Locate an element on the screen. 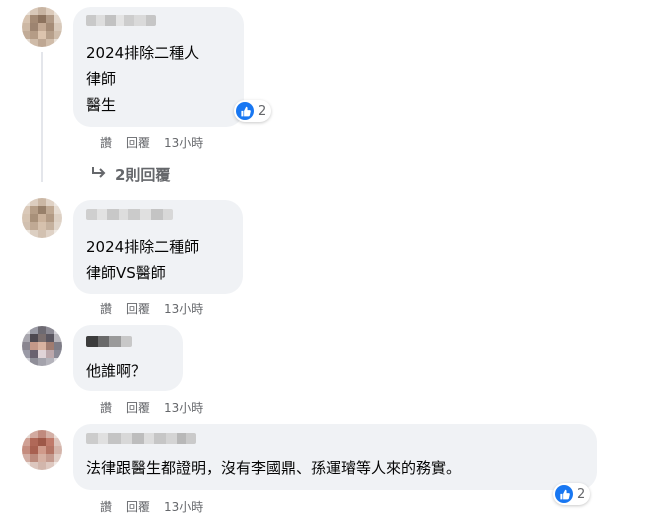 The width and height of the screenshot is (656, 517). reply-arrow-icon is located at coordinates (99, 175).